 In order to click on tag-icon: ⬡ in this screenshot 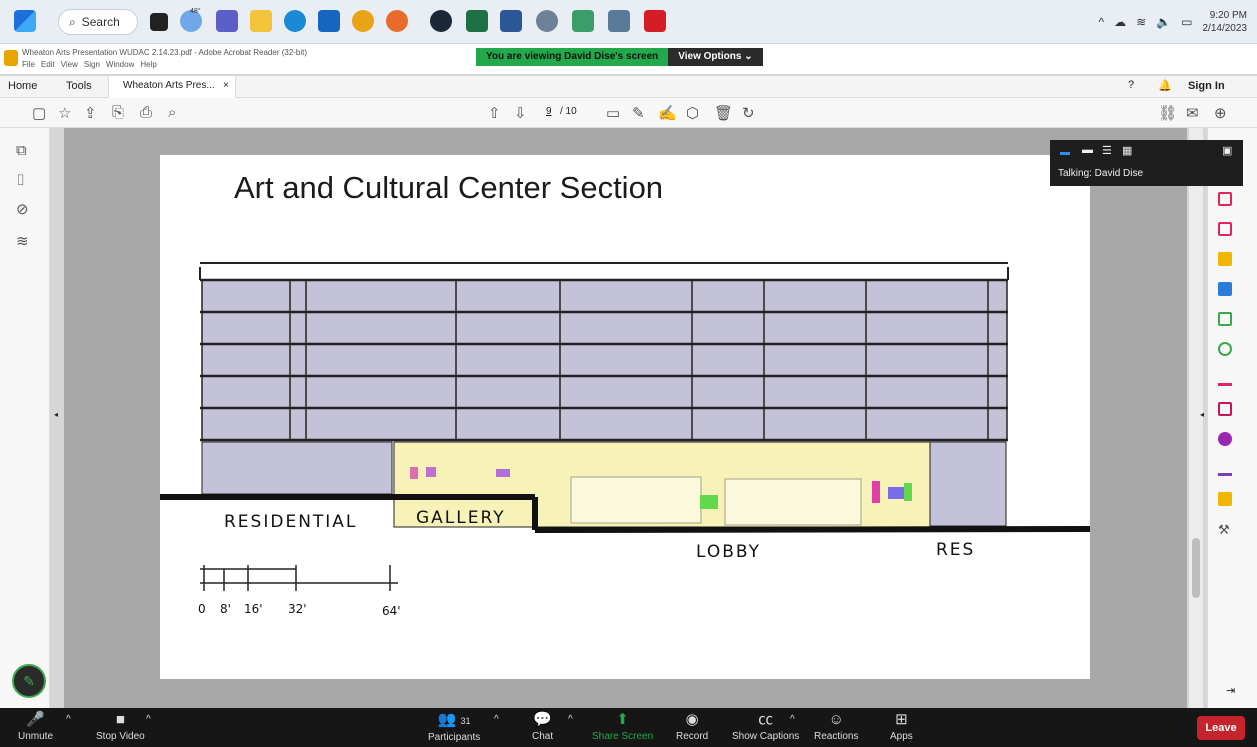, I will do `click(692, 113)`.